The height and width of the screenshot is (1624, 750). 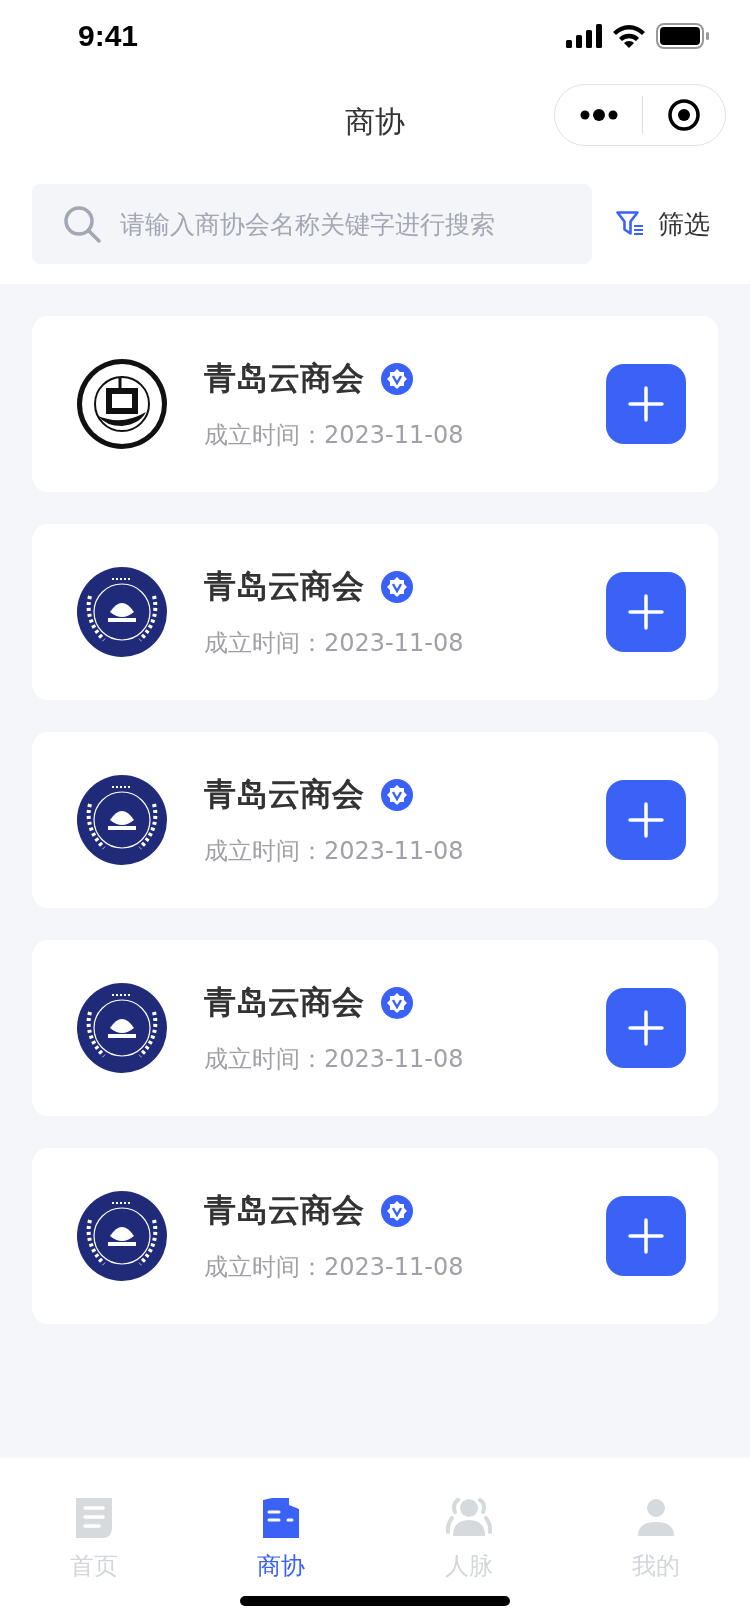 I want to click on signal-icon, so click(x=584, y=36).